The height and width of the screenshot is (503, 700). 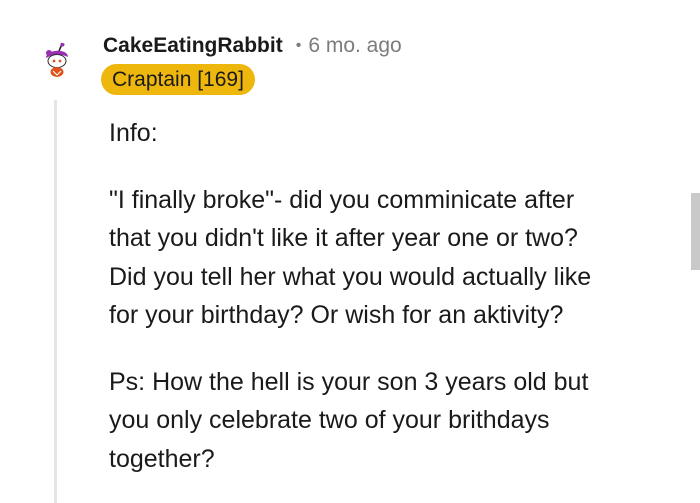 I want to click on comment-timestamp: 6 mo. ago, so click(x=355, y=45).